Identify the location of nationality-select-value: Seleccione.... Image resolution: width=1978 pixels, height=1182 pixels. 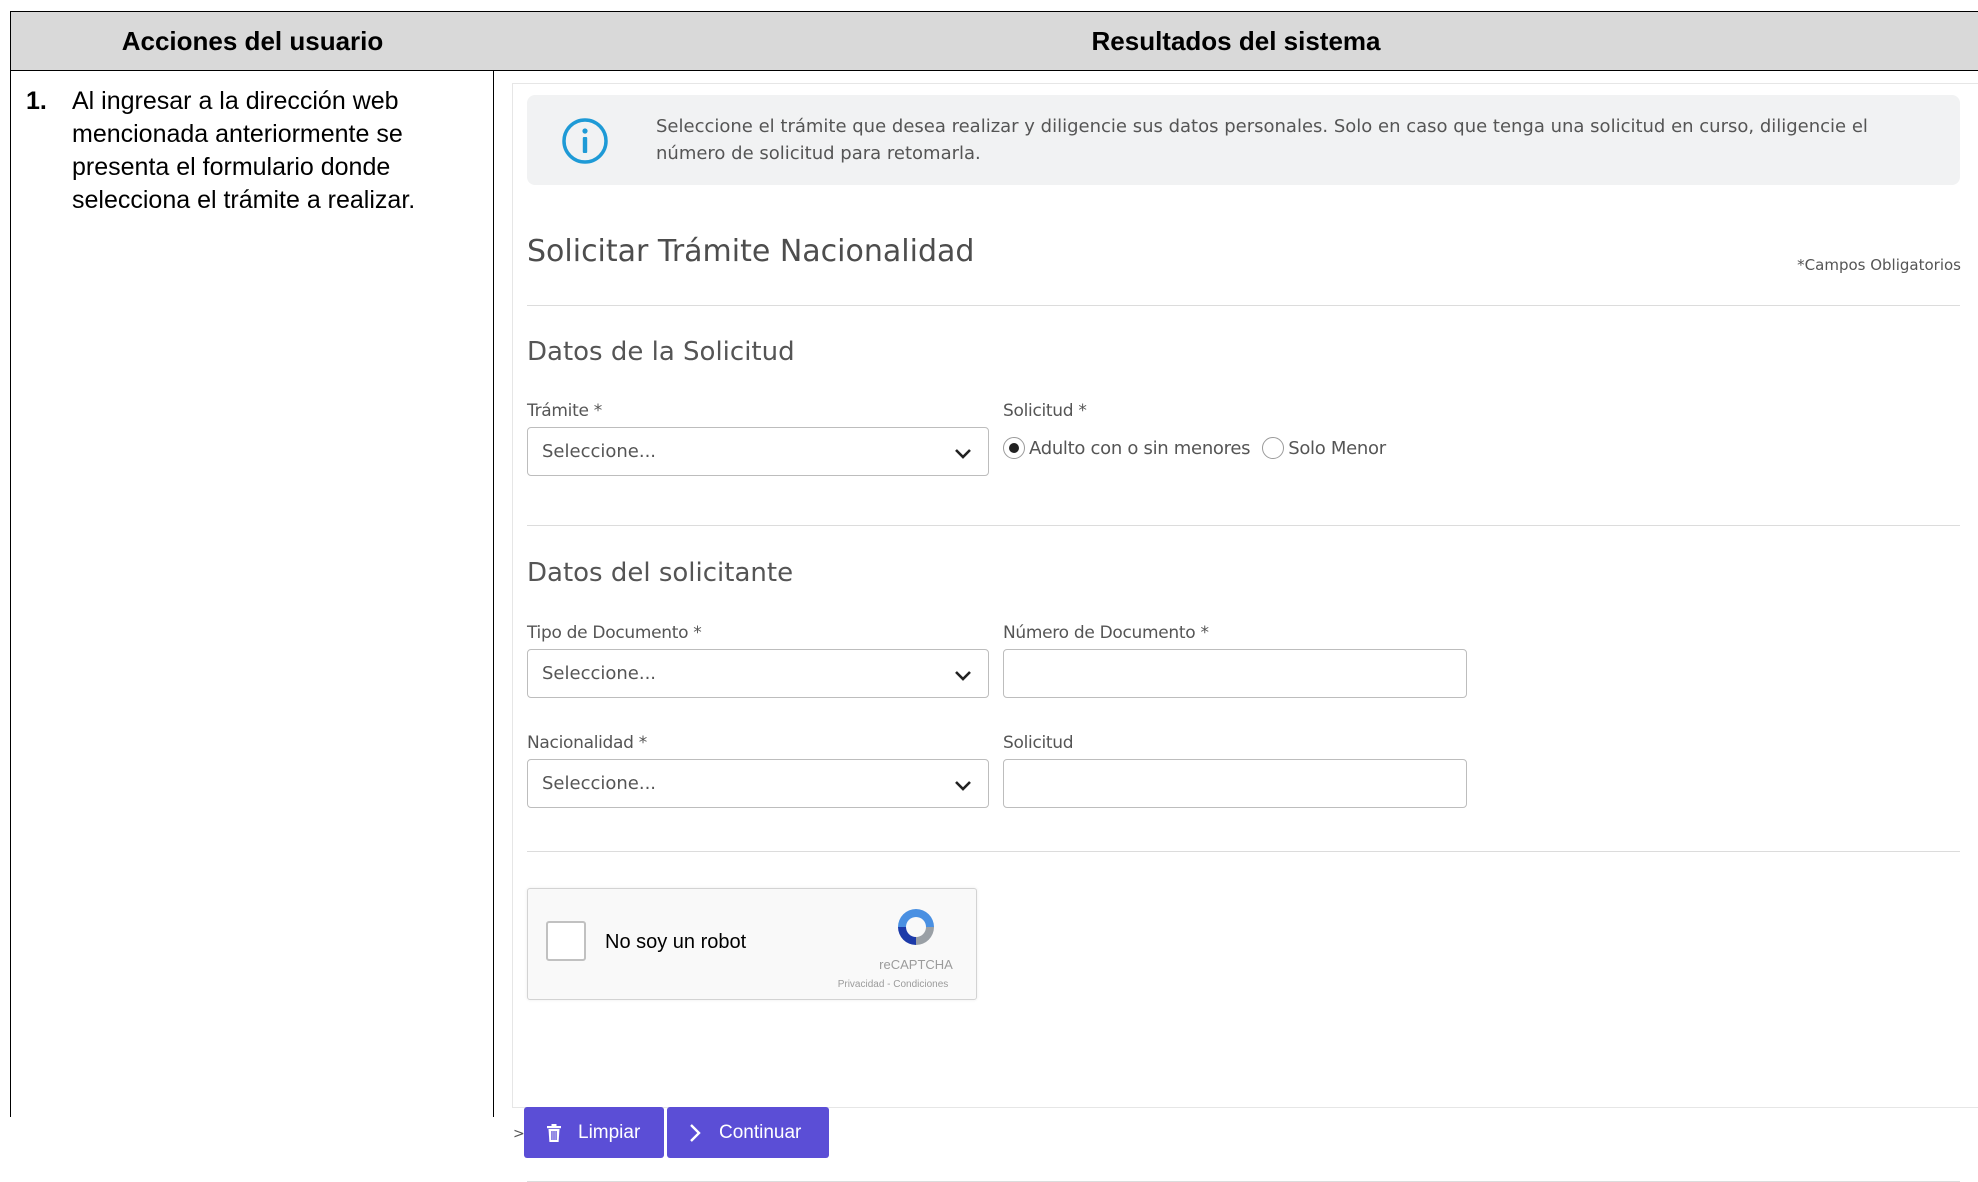
(599, 783).